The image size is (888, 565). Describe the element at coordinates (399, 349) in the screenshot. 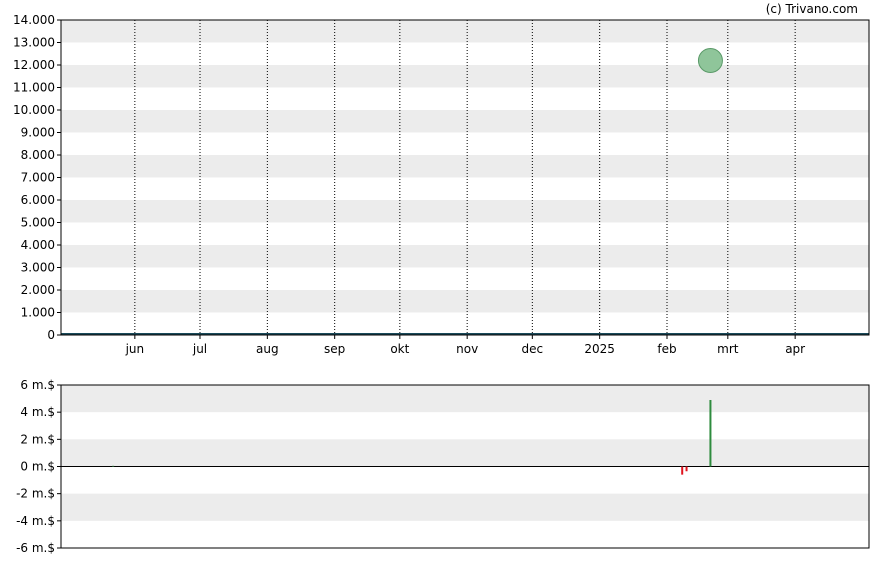

I see `x-tick-label: okt` at that location.